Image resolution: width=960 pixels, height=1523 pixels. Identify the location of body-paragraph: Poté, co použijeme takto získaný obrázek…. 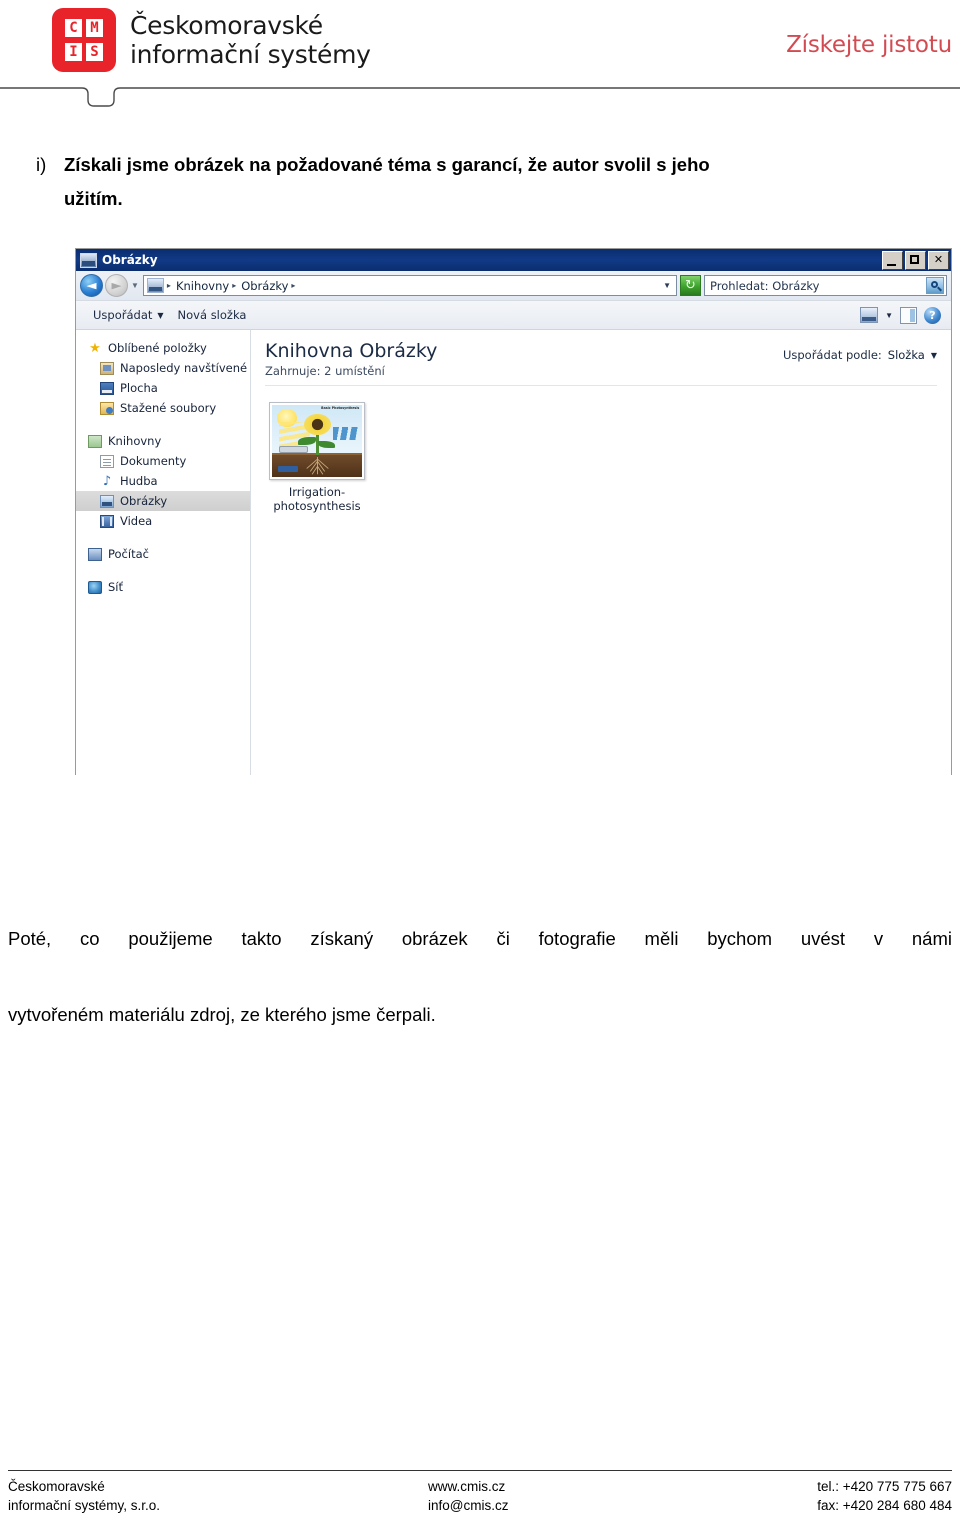
(480, 977).